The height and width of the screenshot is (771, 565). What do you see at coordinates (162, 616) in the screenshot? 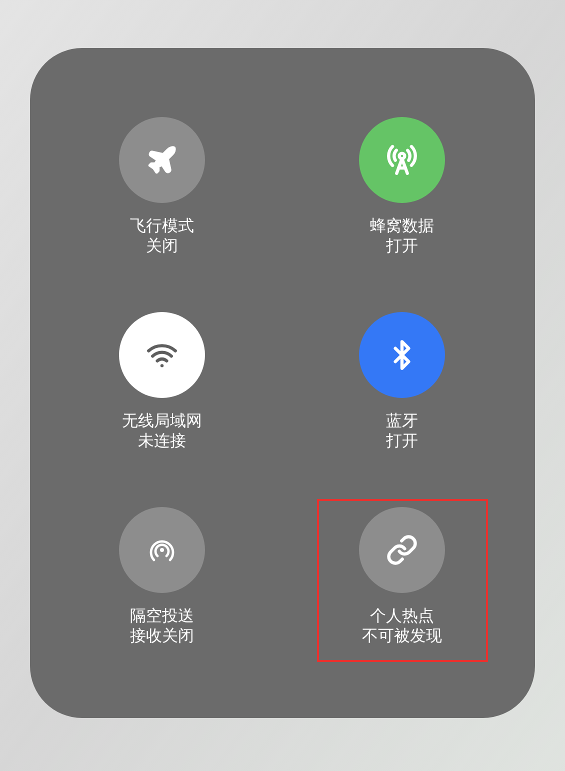
I see `toggle-label: 隔空投送` at bounding box center [162, 616].